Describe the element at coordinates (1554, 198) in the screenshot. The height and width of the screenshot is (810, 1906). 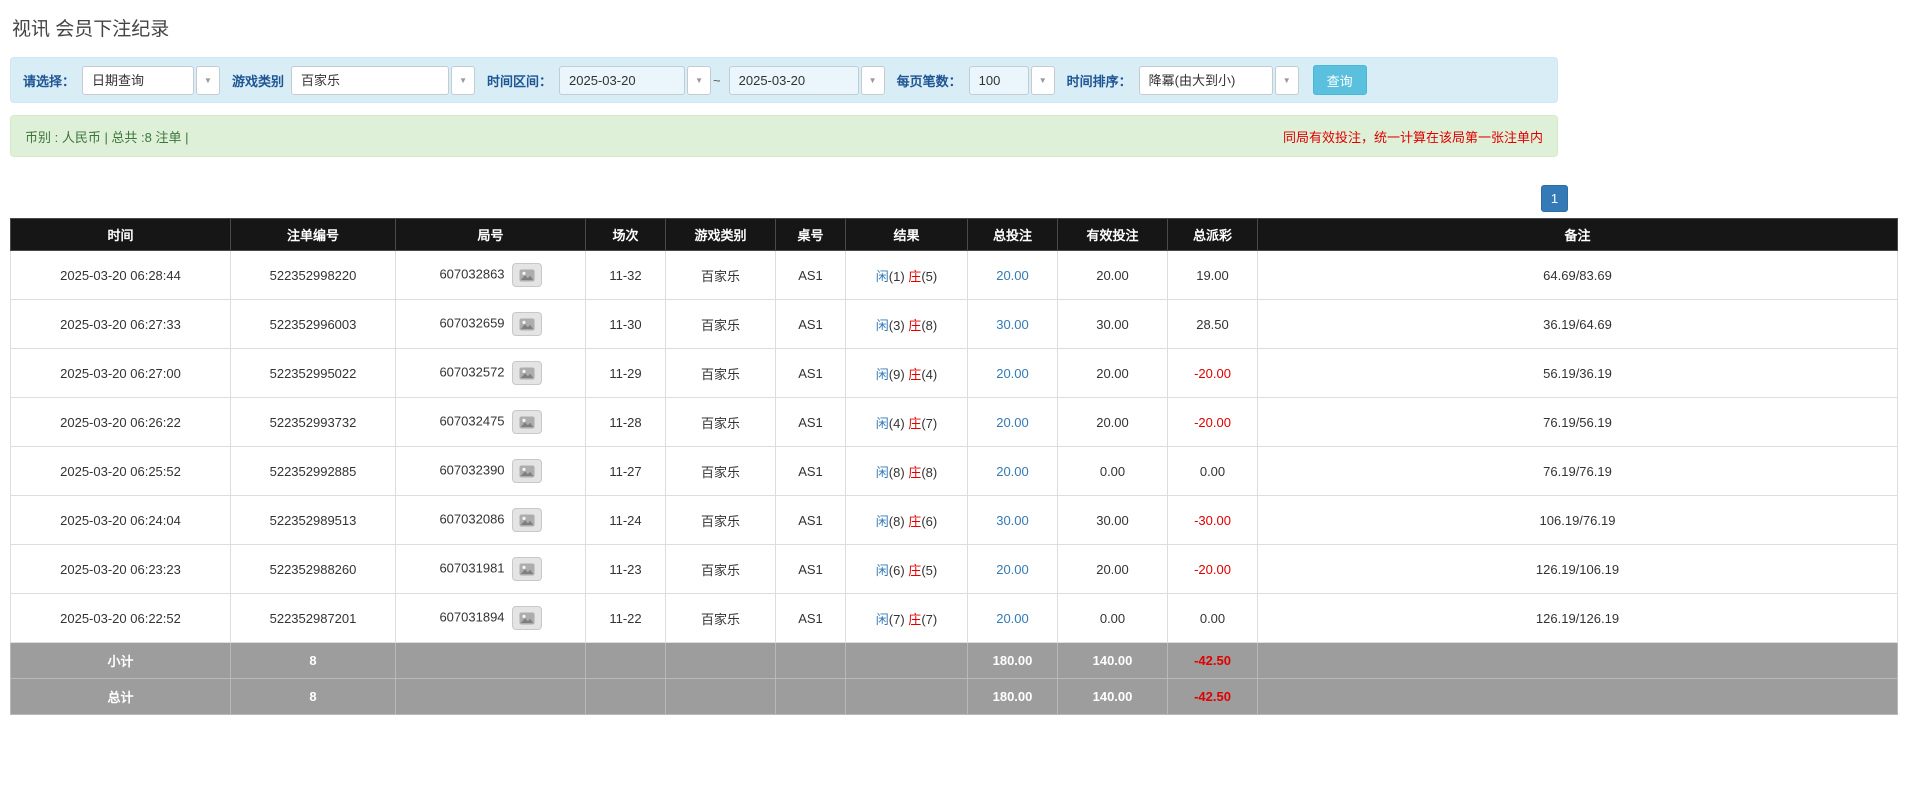
I see `page-1-button: 1` at that location.